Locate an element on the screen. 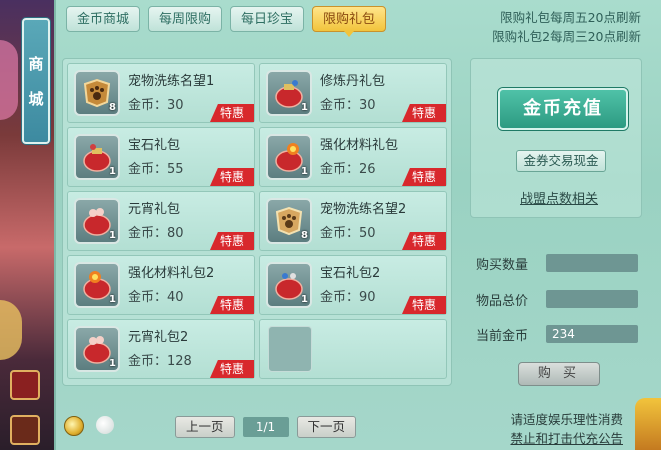  decor-flower is located at coordinates (9, 80).